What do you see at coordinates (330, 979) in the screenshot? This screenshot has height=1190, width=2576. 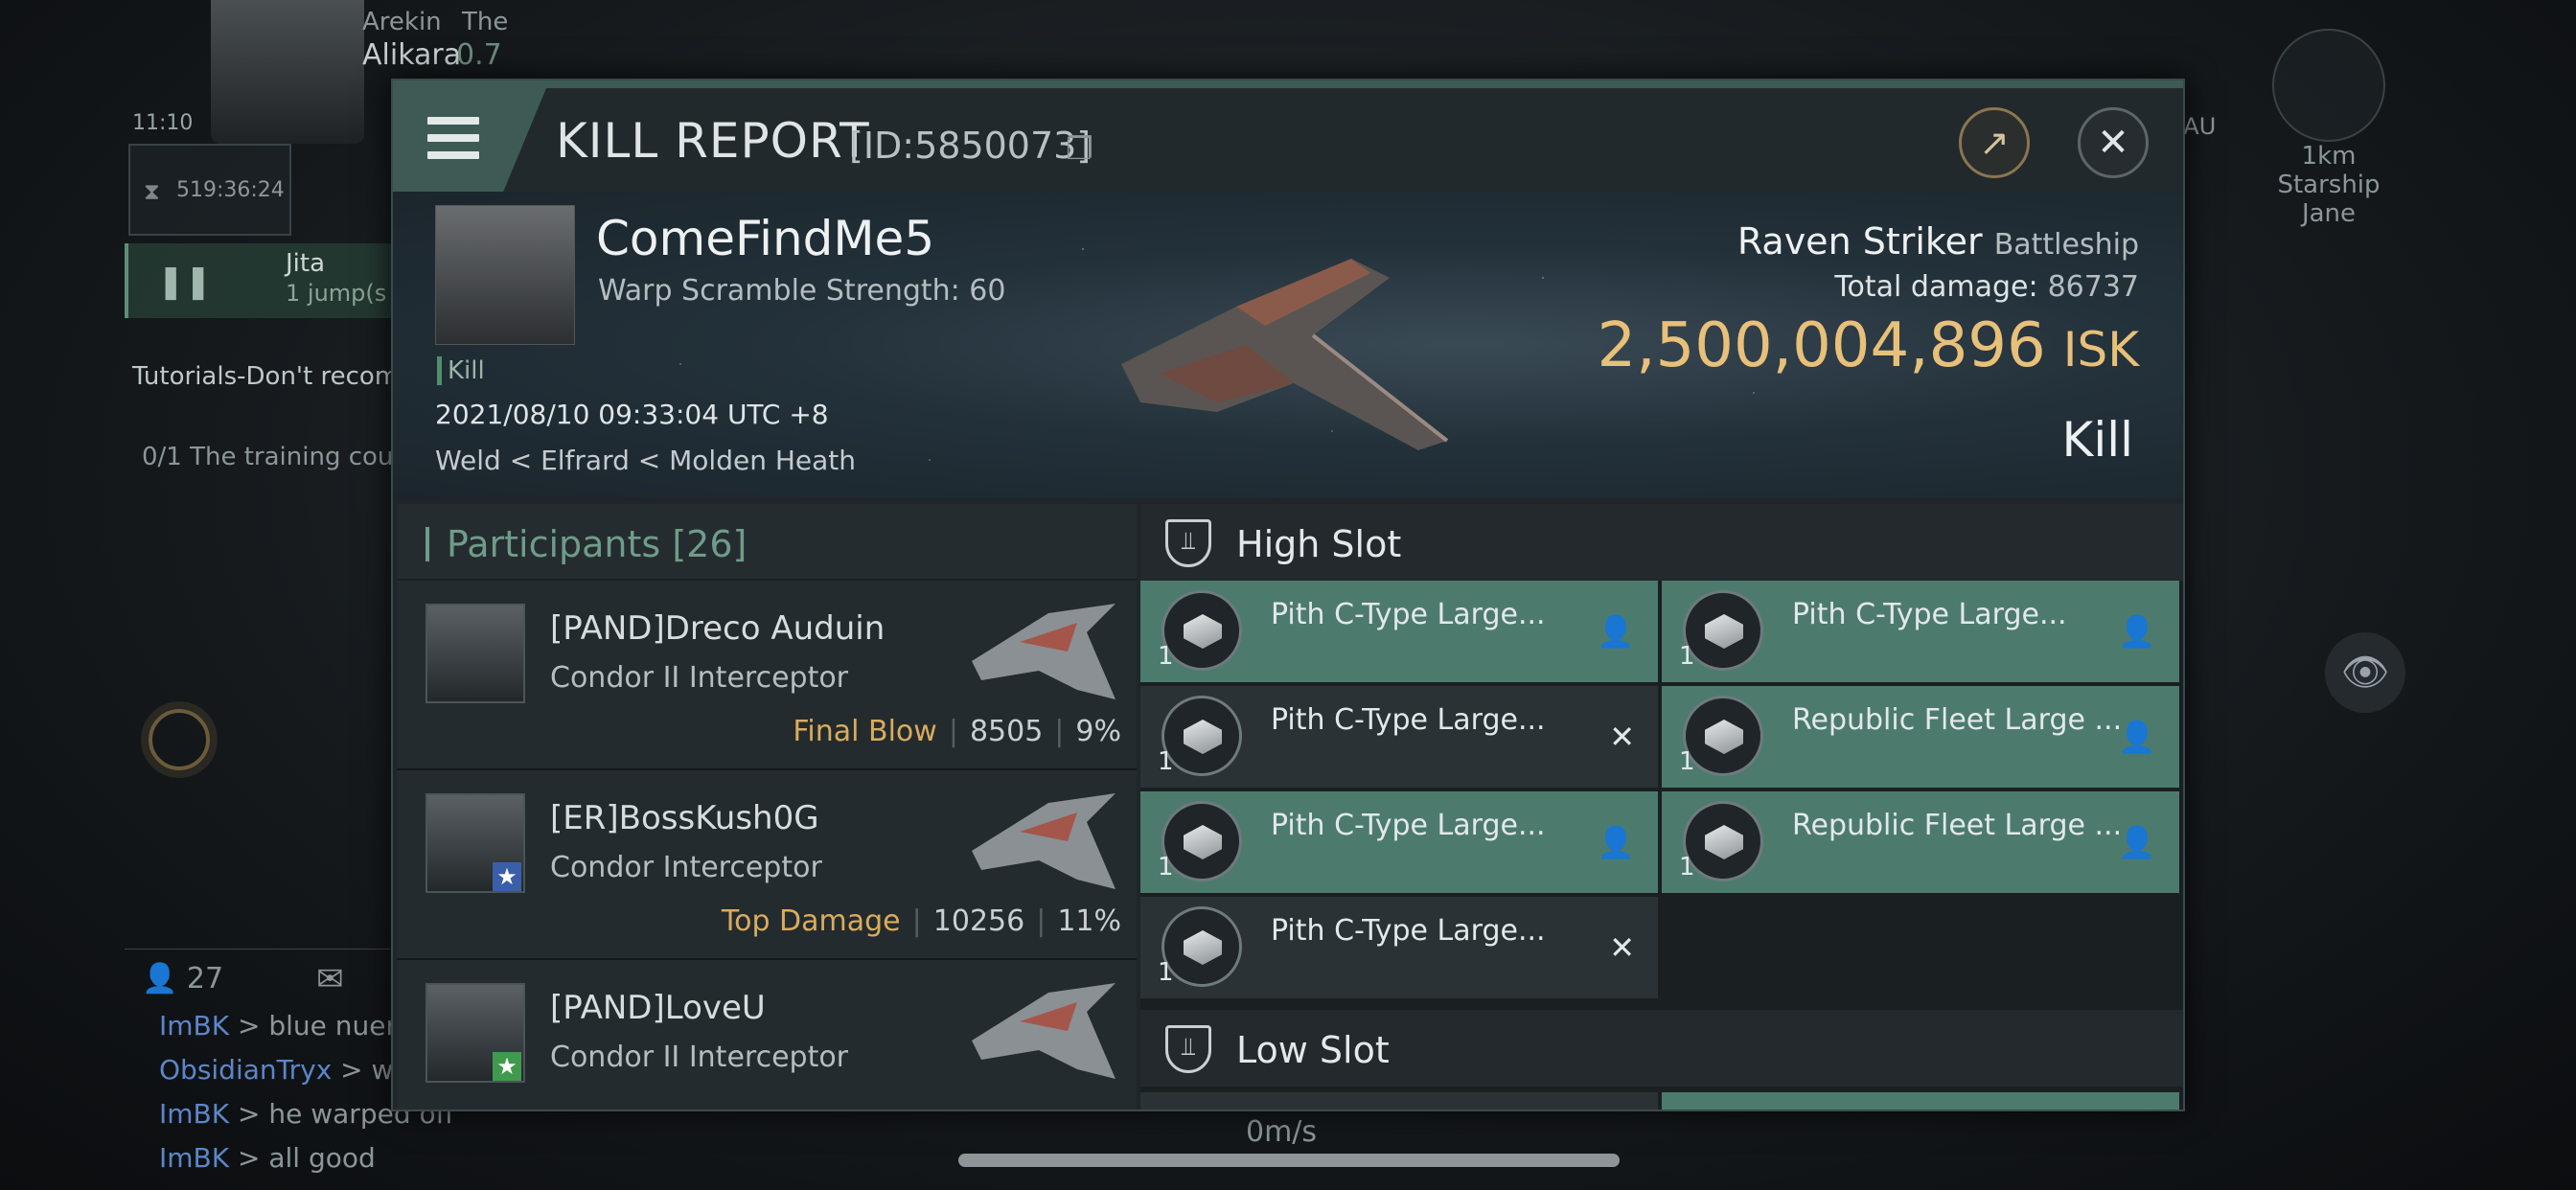 I see `mail-icon: ✉` at bounding box center [330, 979].